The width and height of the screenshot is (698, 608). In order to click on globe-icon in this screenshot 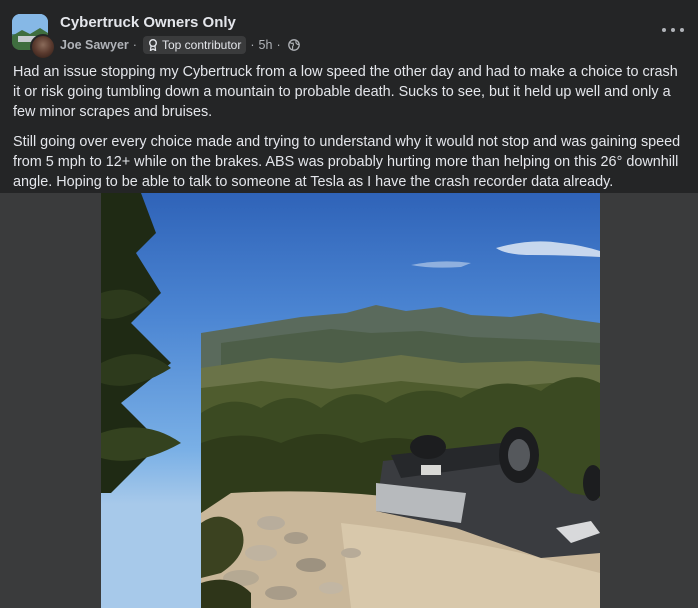, I will do `click(293, 45)`.